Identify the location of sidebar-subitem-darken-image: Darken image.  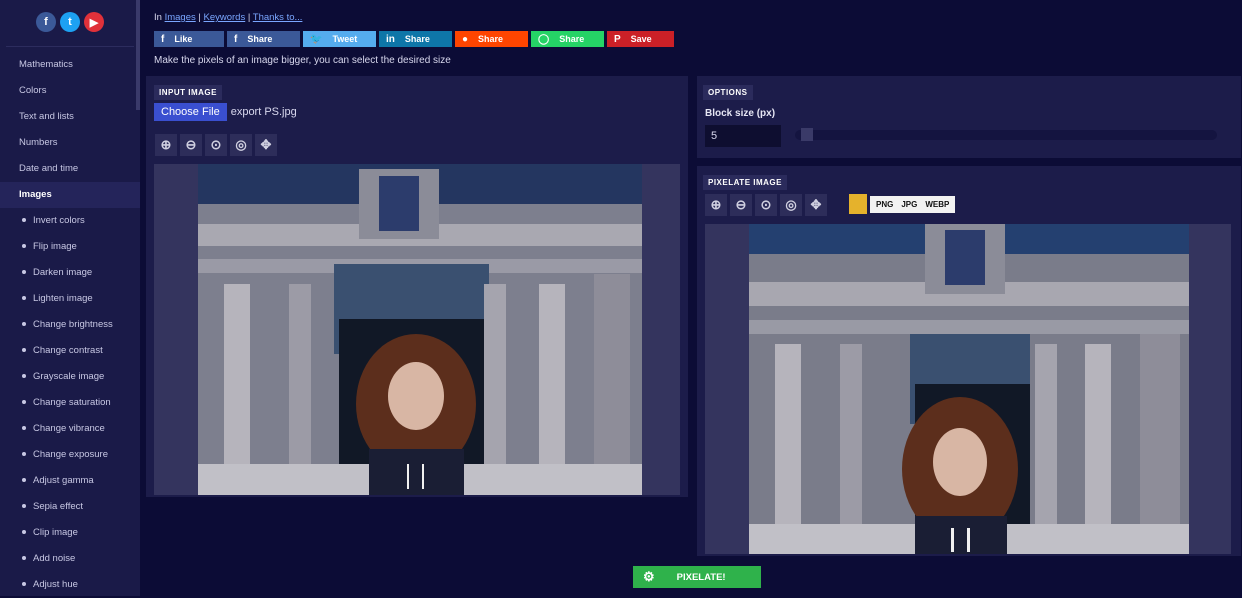
(70, 273).